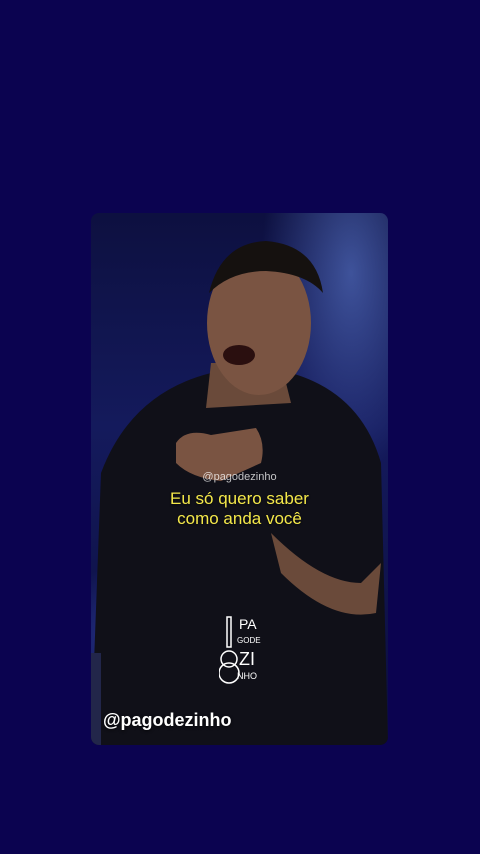  I want to click on svg-text: ZI, so click(247, 659).